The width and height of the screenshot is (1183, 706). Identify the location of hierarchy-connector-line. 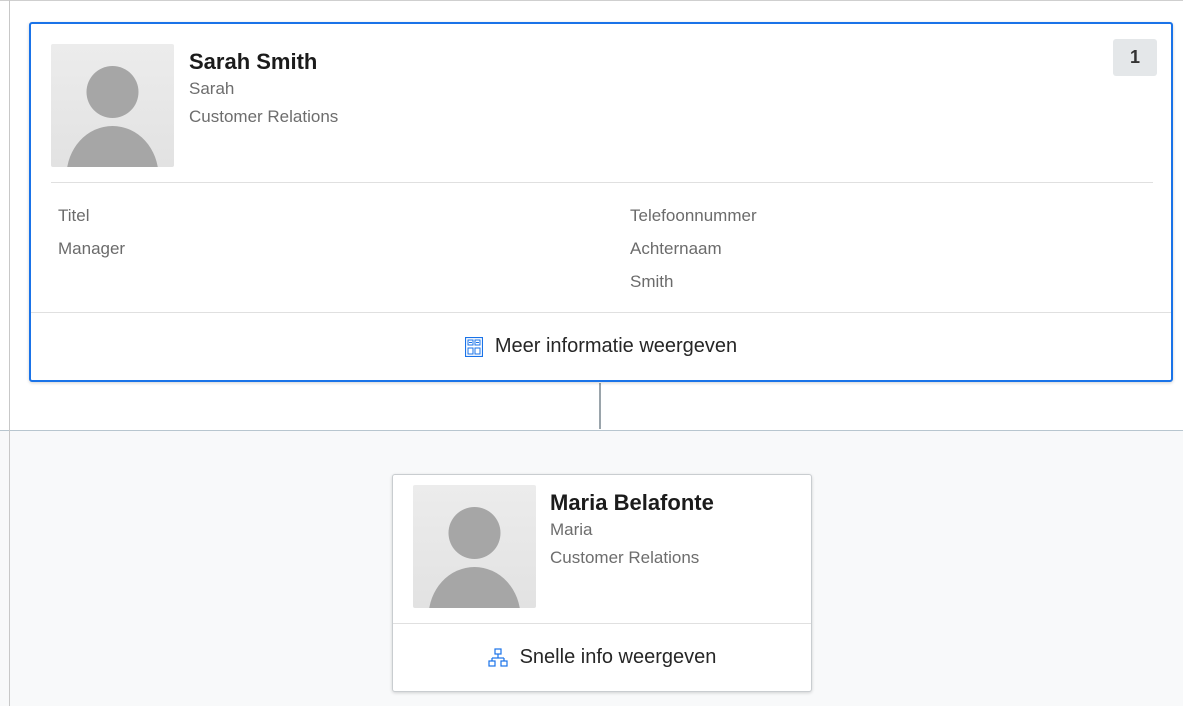
(600, 406).